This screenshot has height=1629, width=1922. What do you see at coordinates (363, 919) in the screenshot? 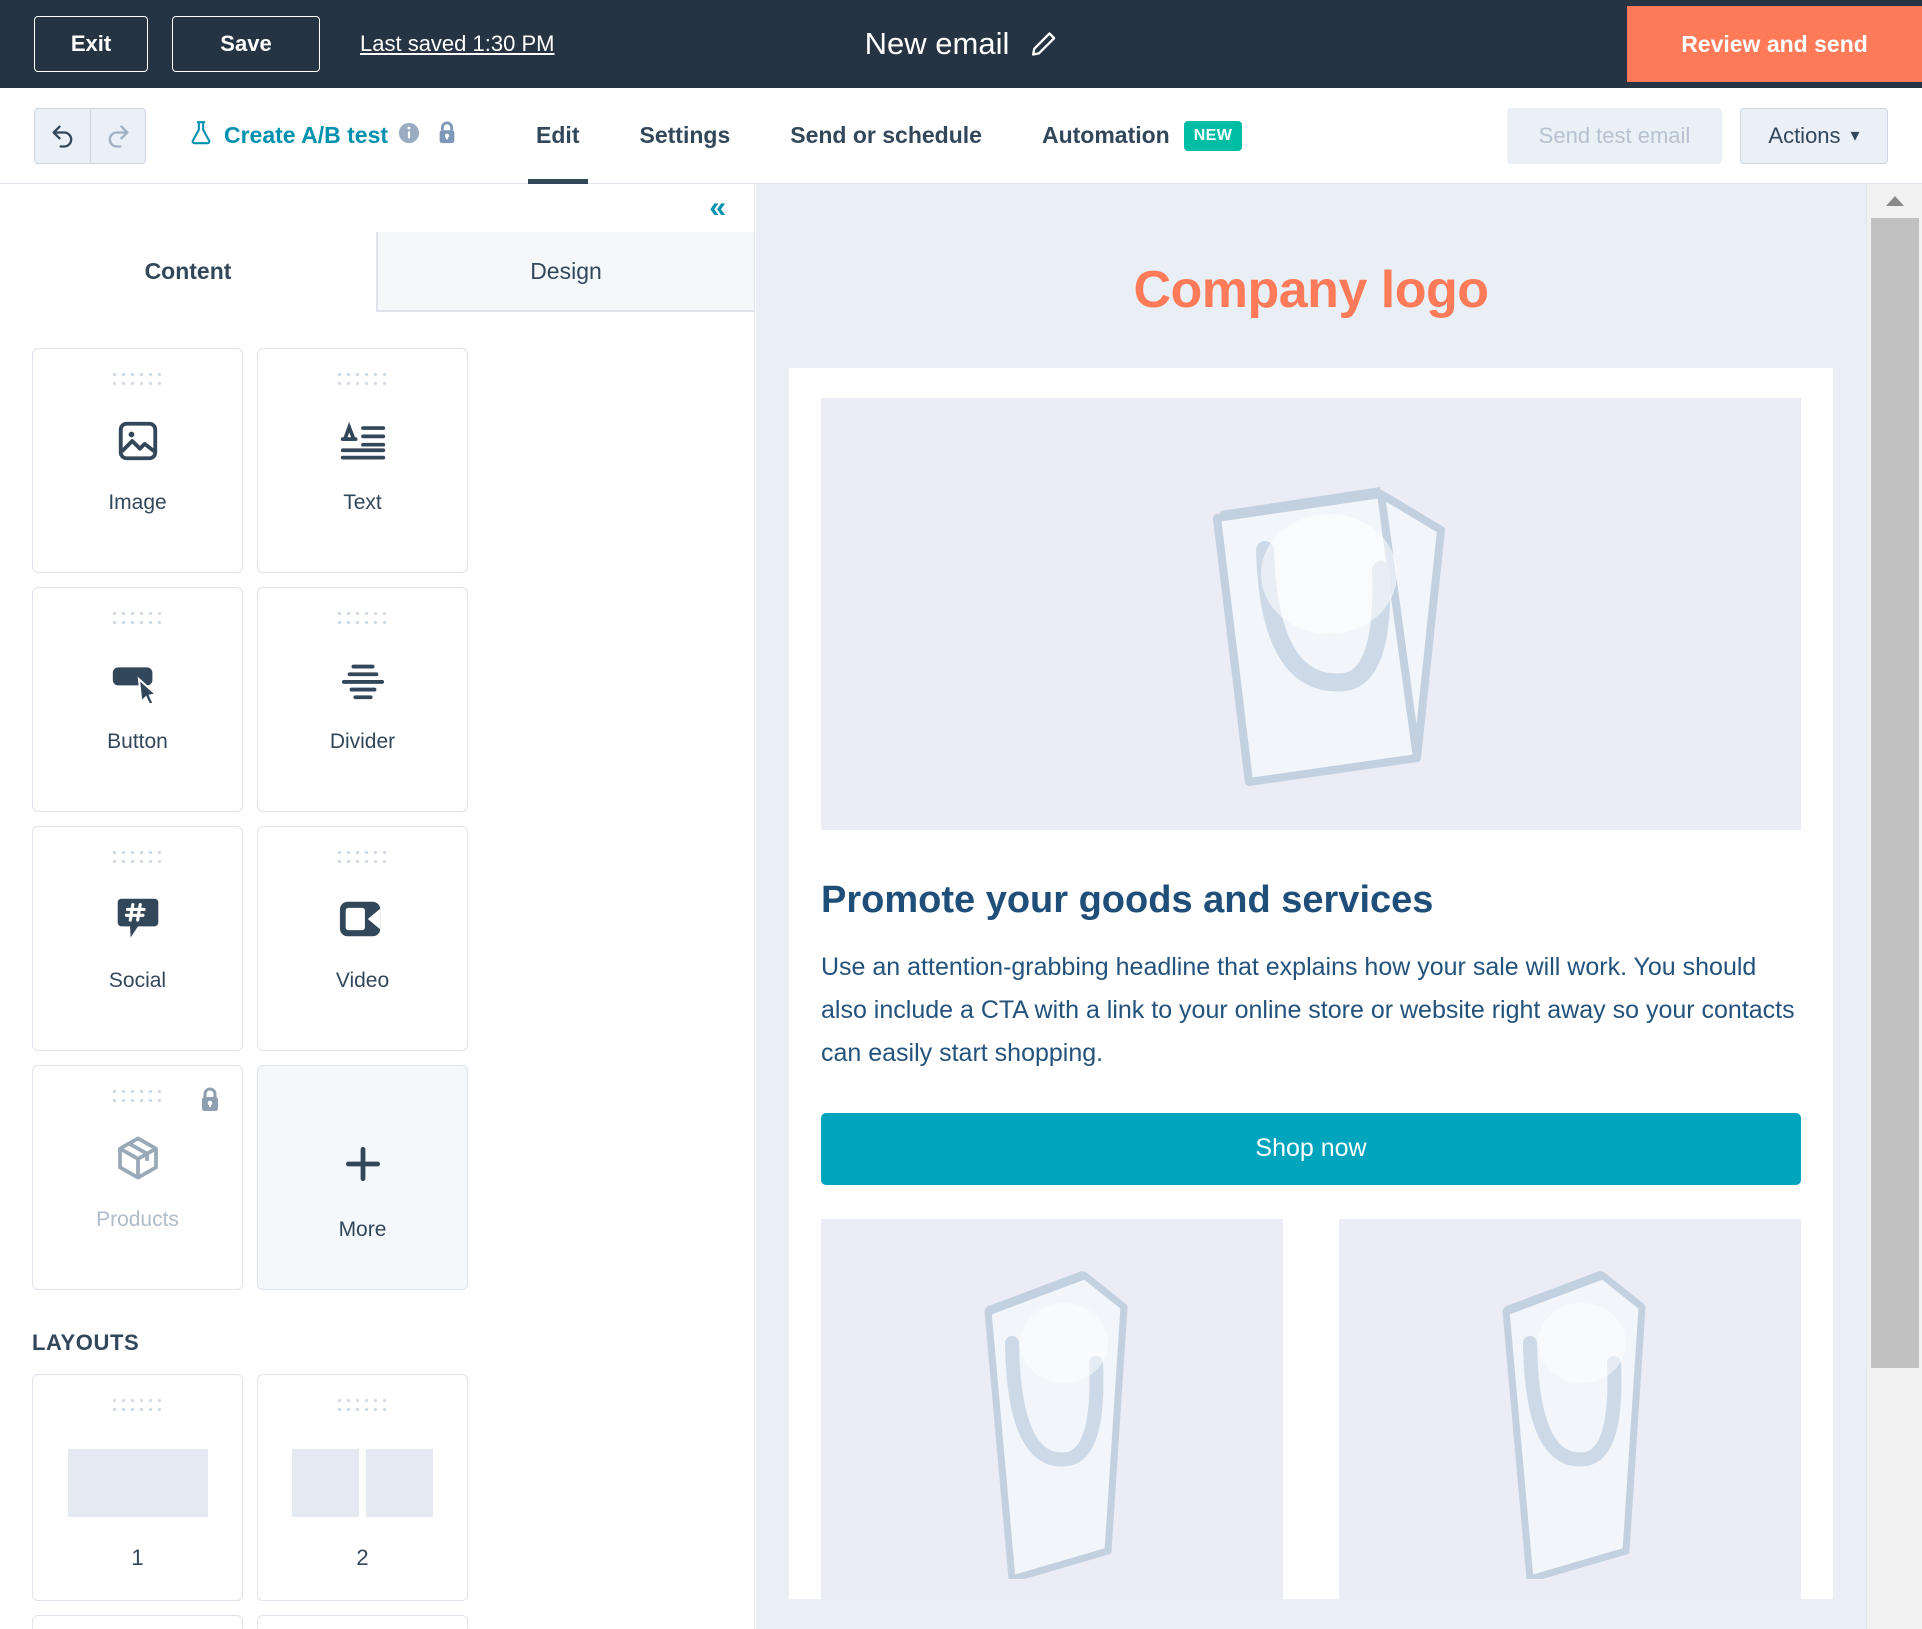
I see `video-icon` at bounding box center [363, 919].